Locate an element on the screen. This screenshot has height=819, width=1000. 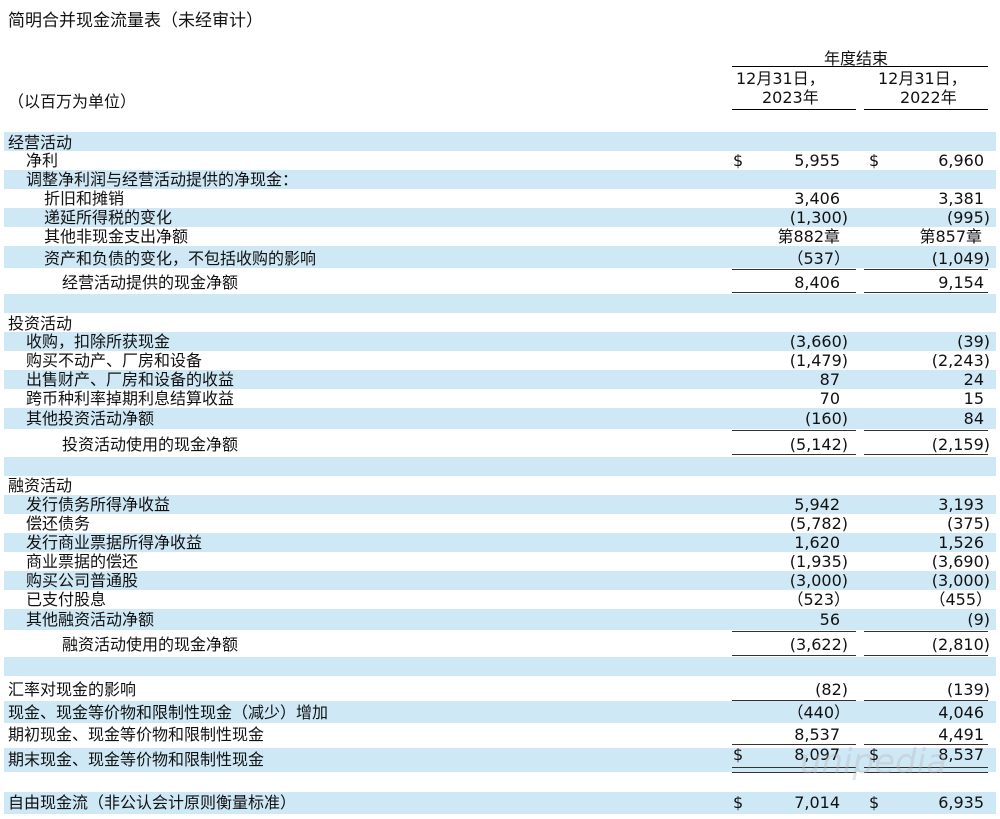
value-2022: (1,049) is located at coordinates (960, 258).